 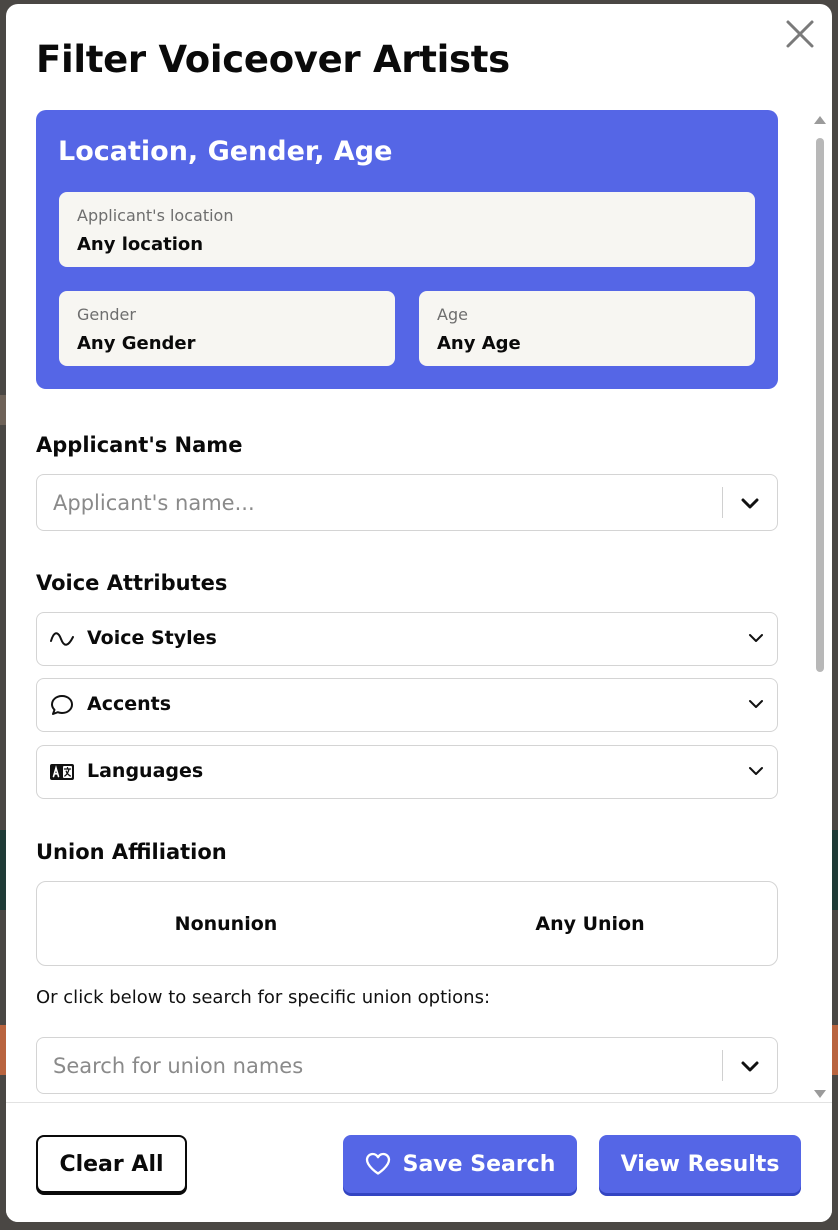 What do you see at coordinates (479, 343) in the screenshot?
I see `age-field-value: Any Age` at bounding box center [479, 343].